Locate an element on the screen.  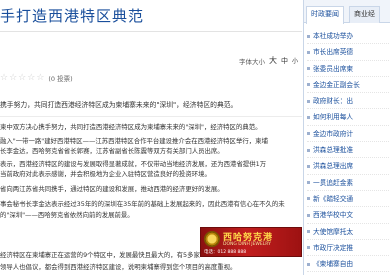
font-size-large-button: 大 is located at coordinates (273, 60).